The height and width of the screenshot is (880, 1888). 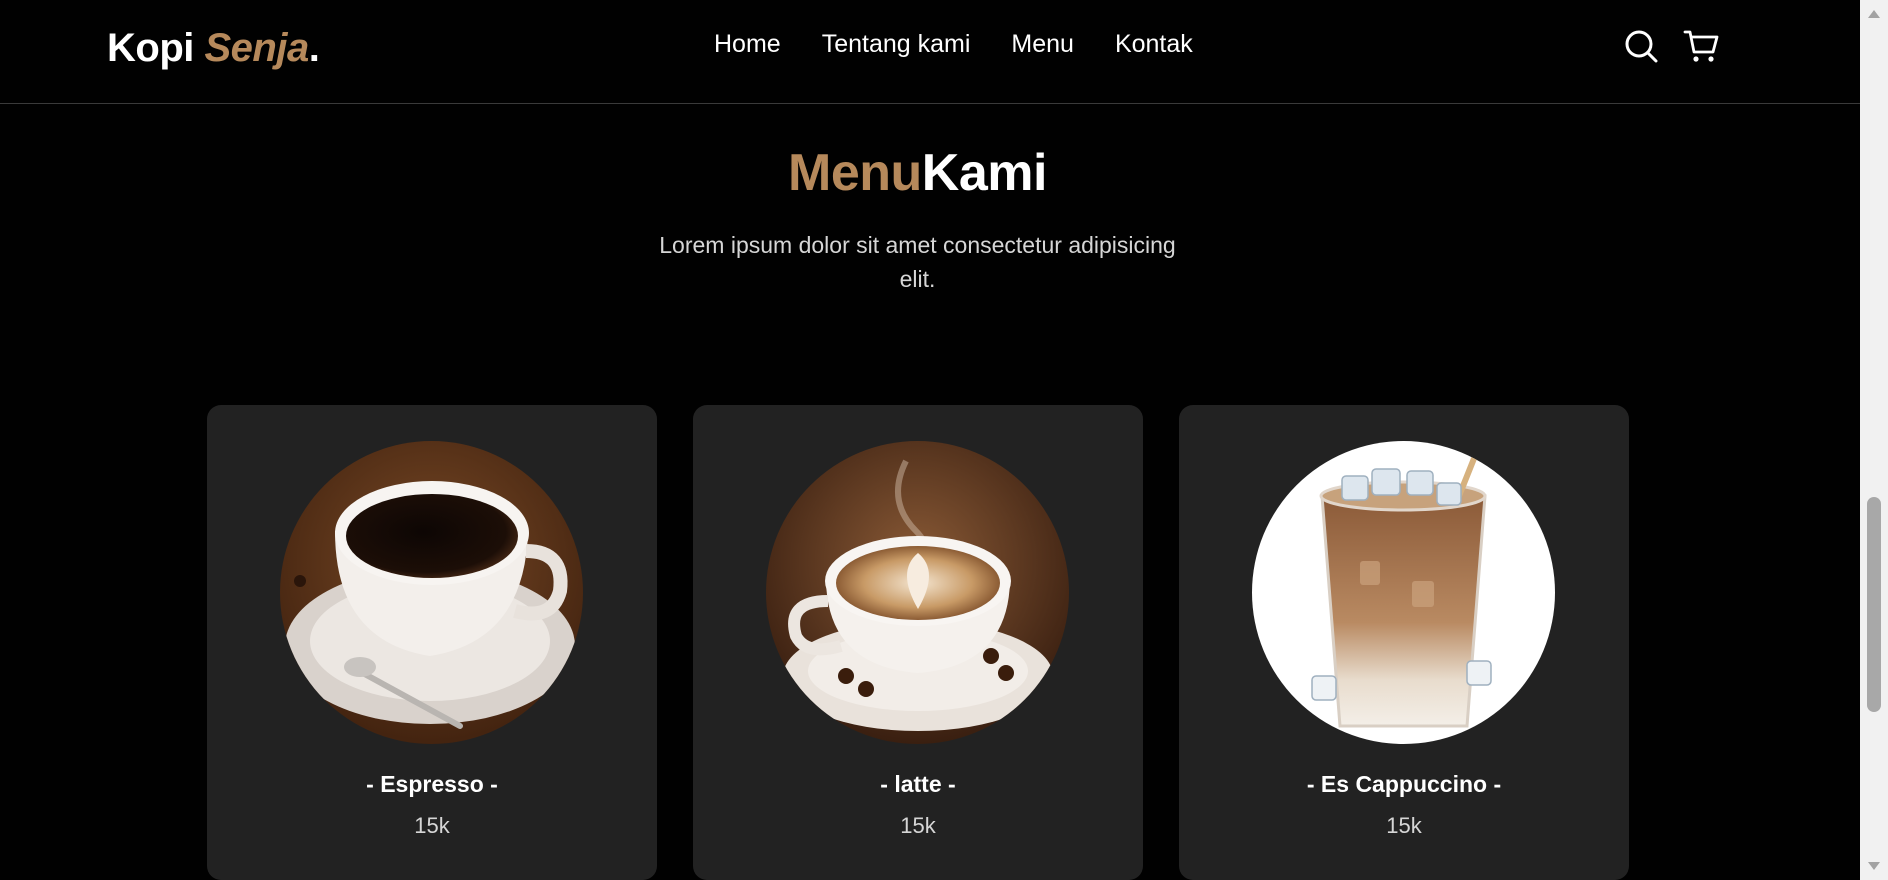 What do you see at coordinates (431, 592) in the screenshot?
I see `espresso-cup-image` at bounding box center [431, 592].